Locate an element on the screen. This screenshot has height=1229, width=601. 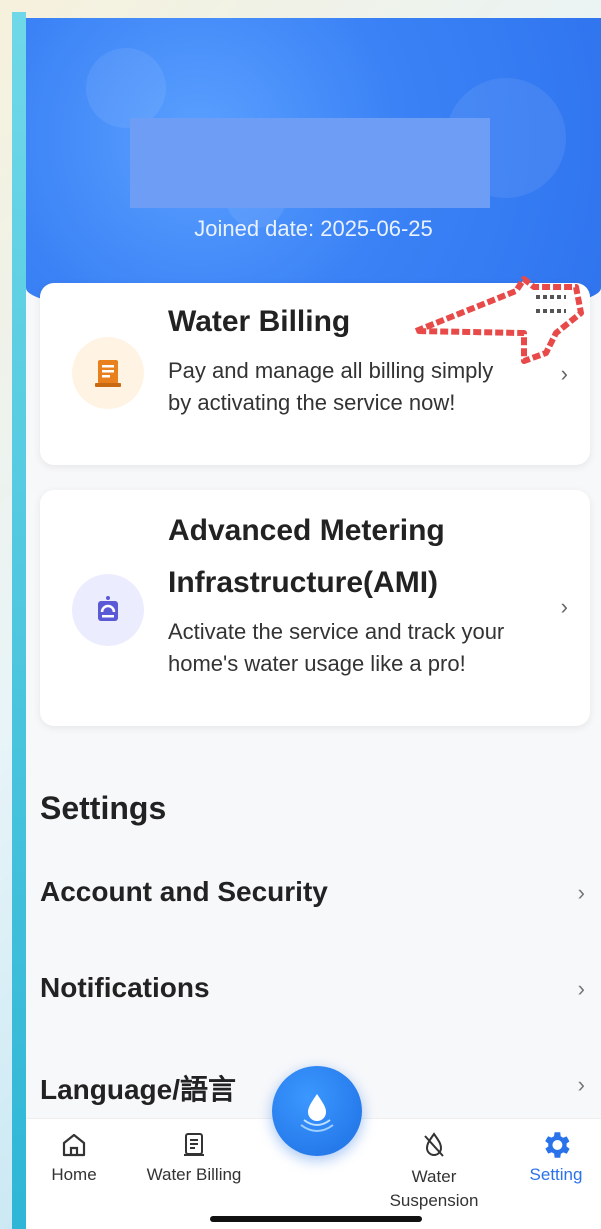
decor-bubble is located at coordinates (126, 88).